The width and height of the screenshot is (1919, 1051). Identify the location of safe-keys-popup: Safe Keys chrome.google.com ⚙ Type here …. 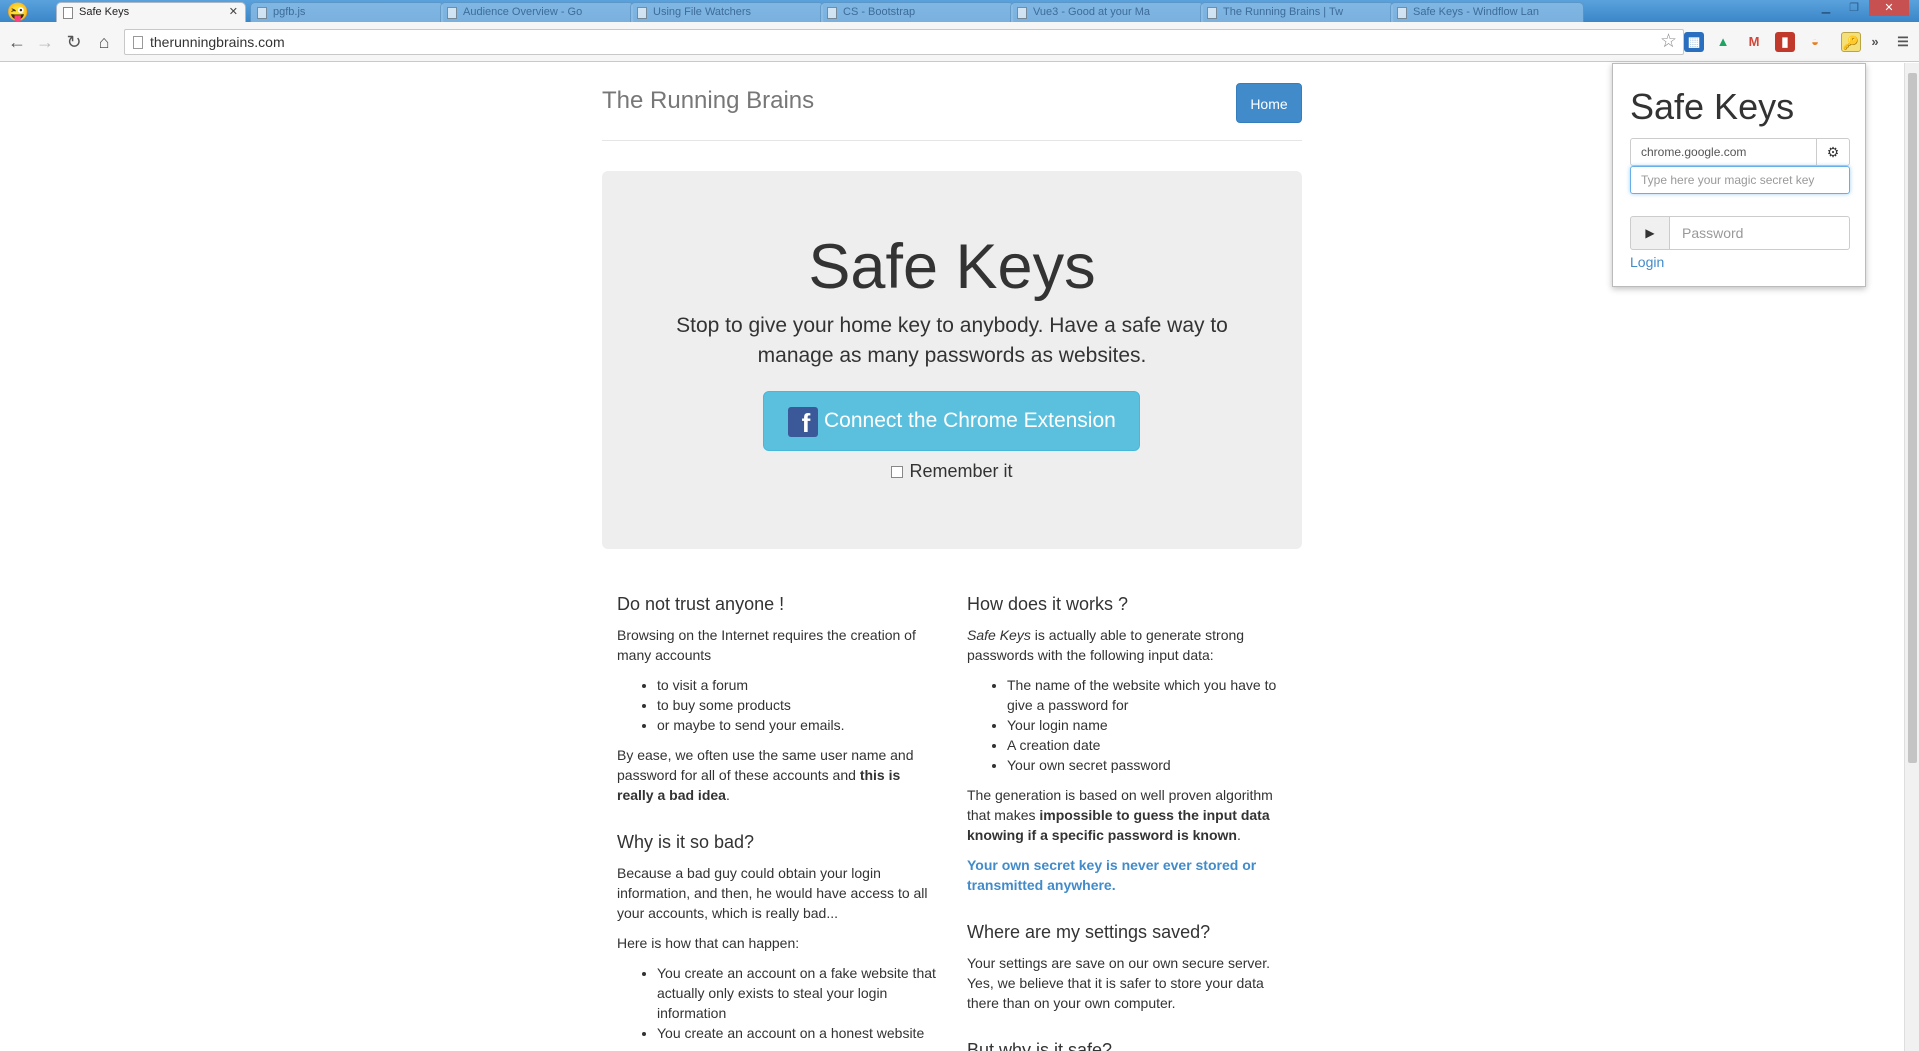
(1739, 175).